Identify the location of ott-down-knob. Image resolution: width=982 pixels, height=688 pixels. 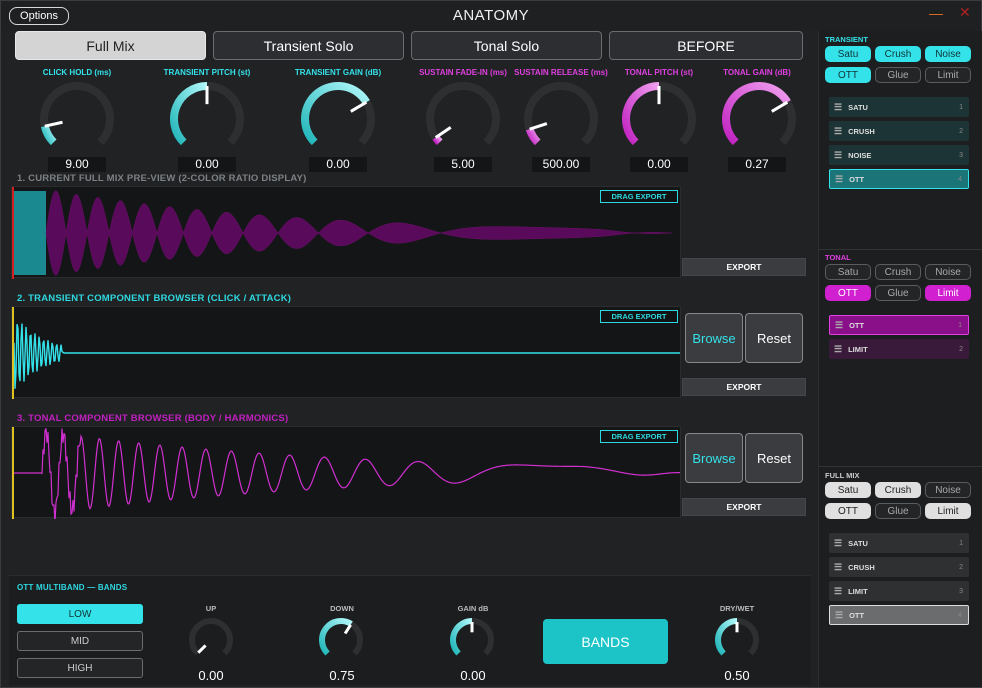
(341, 640).